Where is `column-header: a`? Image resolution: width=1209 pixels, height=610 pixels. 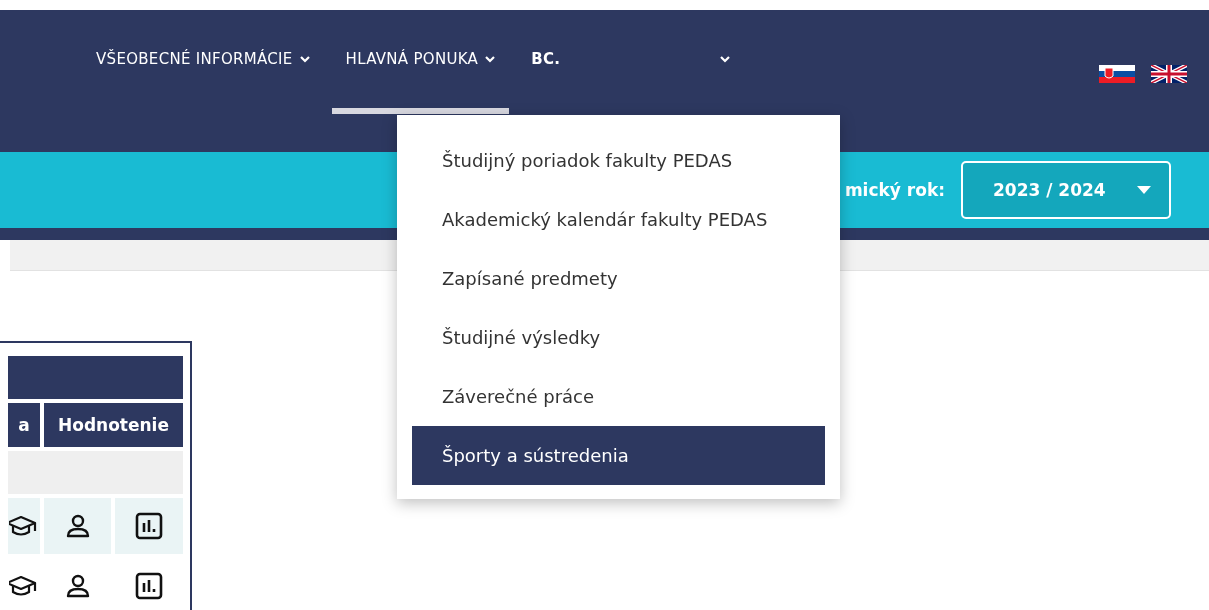
column-header: a is located at coordinates (24, 425).